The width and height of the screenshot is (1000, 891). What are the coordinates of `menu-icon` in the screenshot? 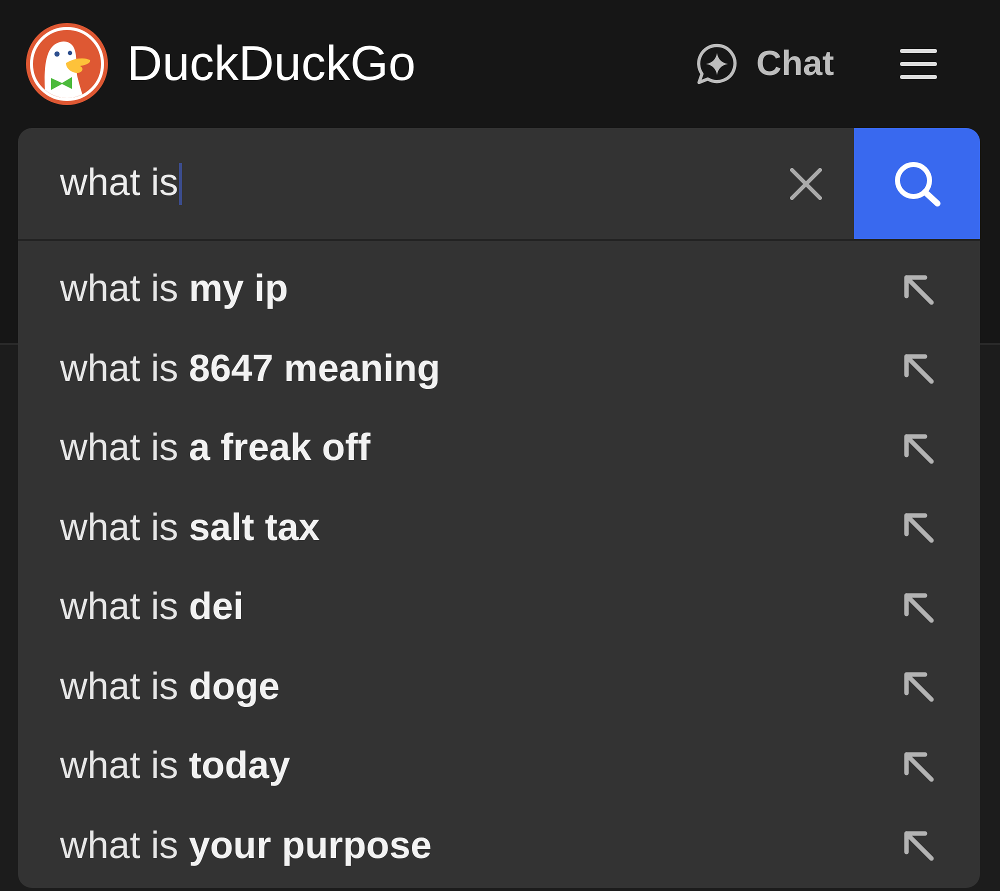 It's located at (918, 64).